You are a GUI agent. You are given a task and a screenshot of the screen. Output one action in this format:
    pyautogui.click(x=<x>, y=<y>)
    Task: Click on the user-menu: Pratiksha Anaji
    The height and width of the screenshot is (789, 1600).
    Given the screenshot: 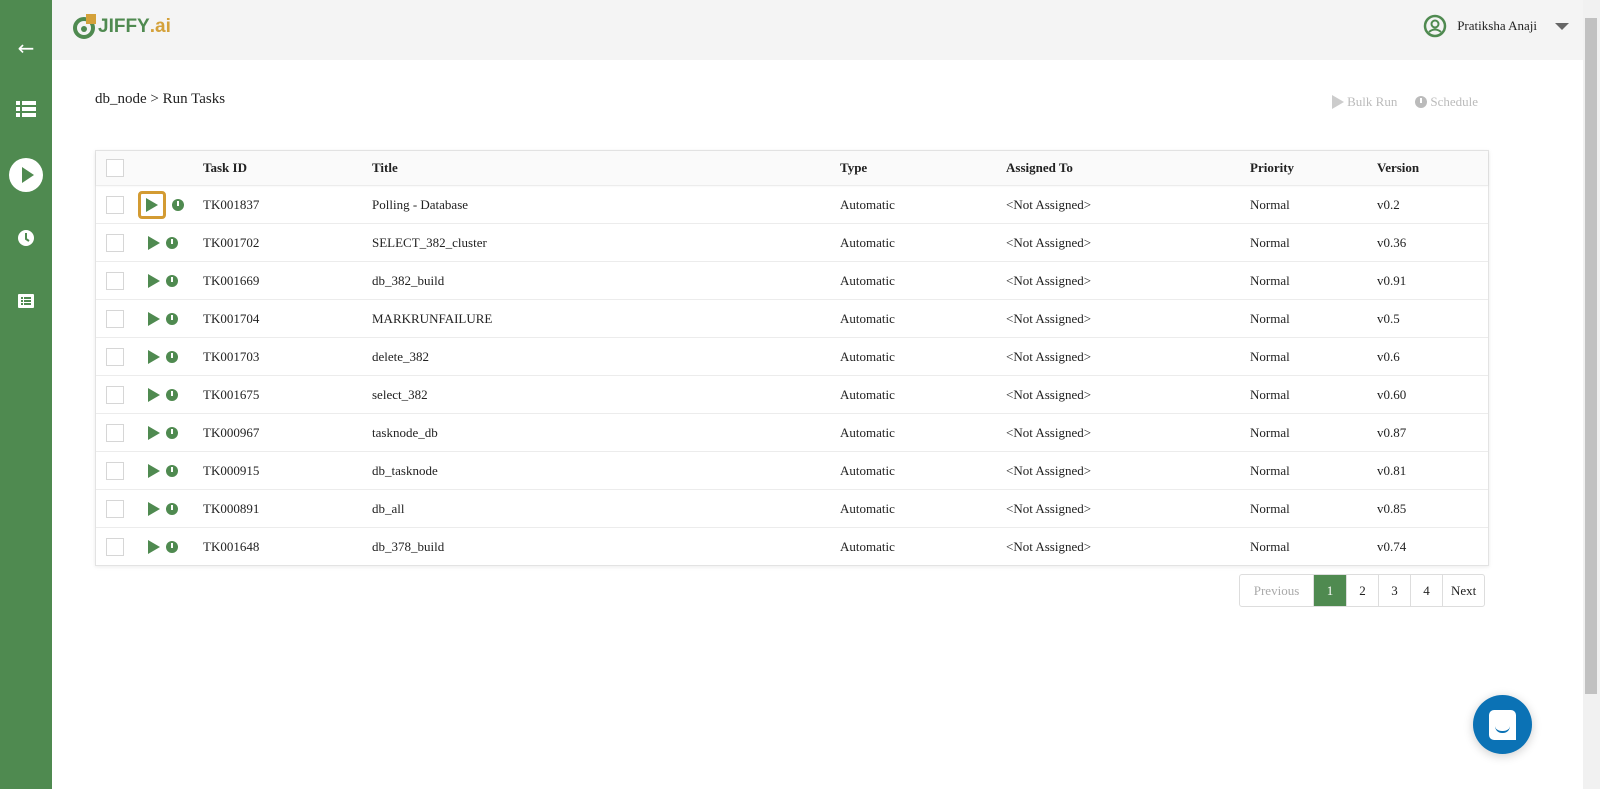 What is the action you would take?
    pyautogui.click(x=1496, y=26)
    